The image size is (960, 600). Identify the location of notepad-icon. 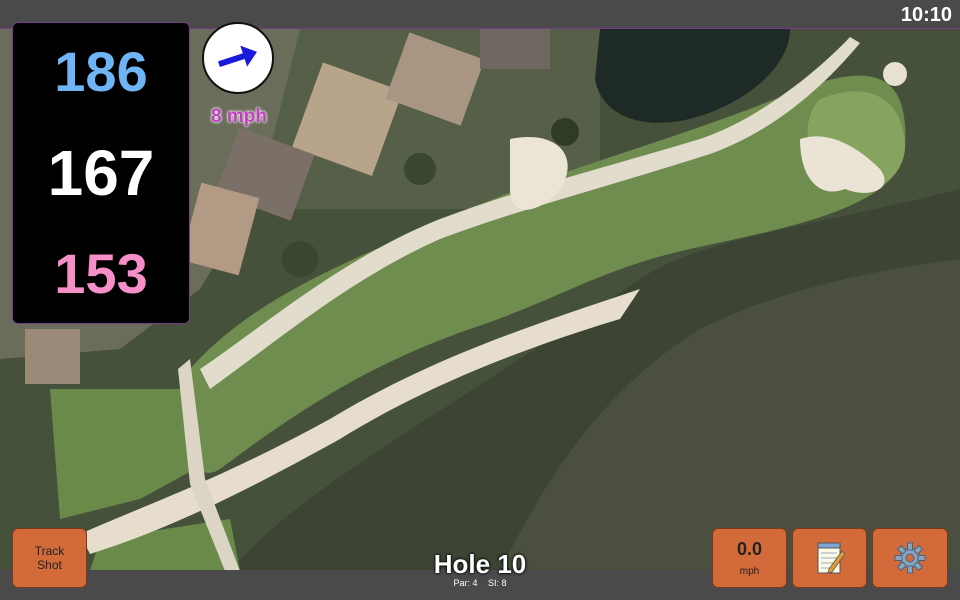
(831, 558).